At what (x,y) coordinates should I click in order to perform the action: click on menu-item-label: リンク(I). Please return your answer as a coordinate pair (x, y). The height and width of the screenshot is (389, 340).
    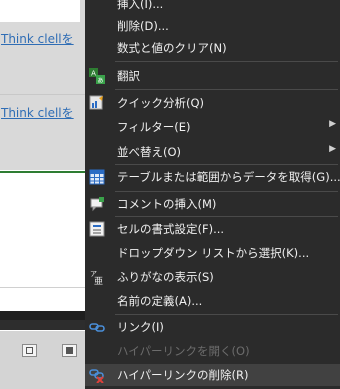
    Looking at the image, I should click on (140, 327).